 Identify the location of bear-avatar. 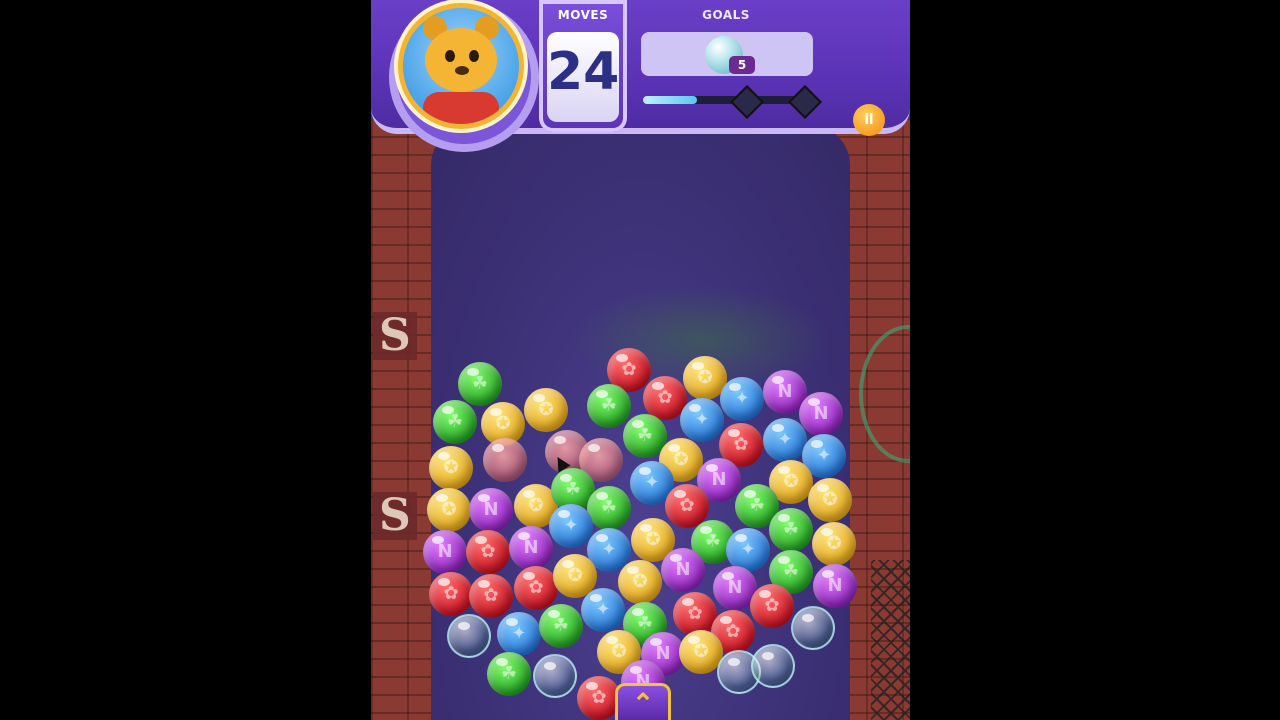
(461, 66).